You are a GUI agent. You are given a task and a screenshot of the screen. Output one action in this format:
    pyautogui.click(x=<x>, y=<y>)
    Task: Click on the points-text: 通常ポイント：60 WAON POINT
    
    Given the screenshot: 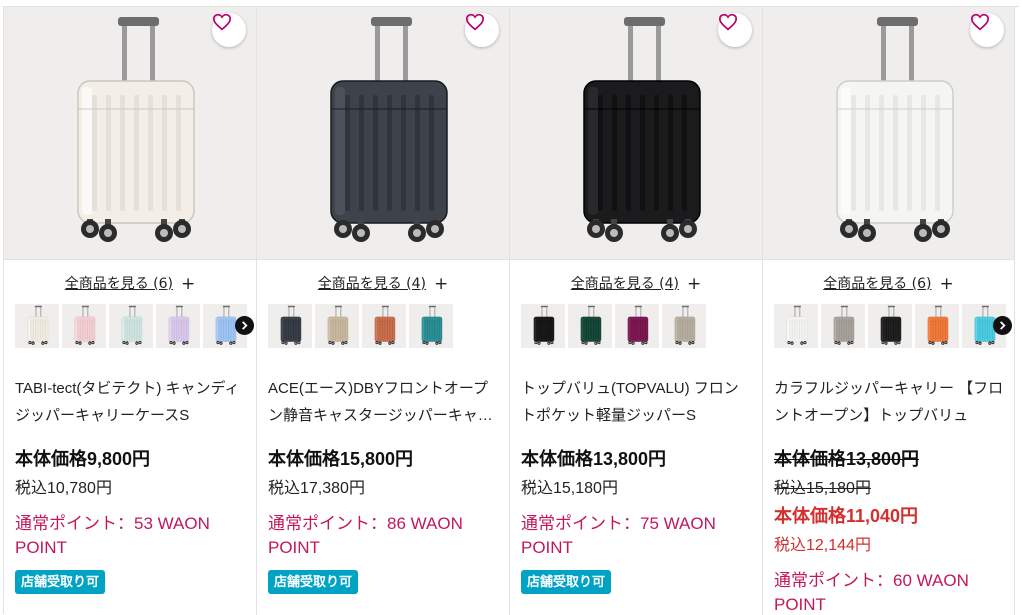 What is the action you would take?
    pyautogui.click(x=871, y=592)
    